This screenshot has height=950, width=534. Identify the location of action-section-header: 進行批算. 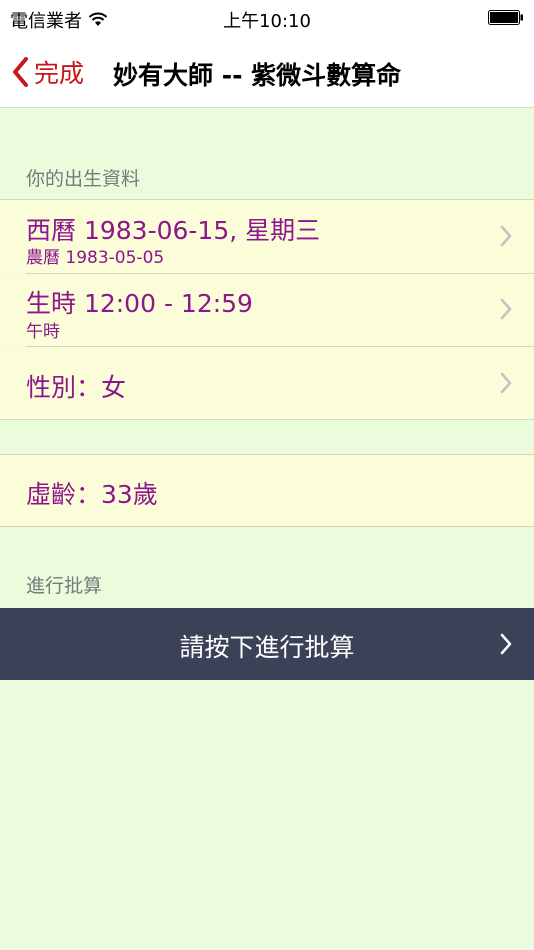
(64, 586).